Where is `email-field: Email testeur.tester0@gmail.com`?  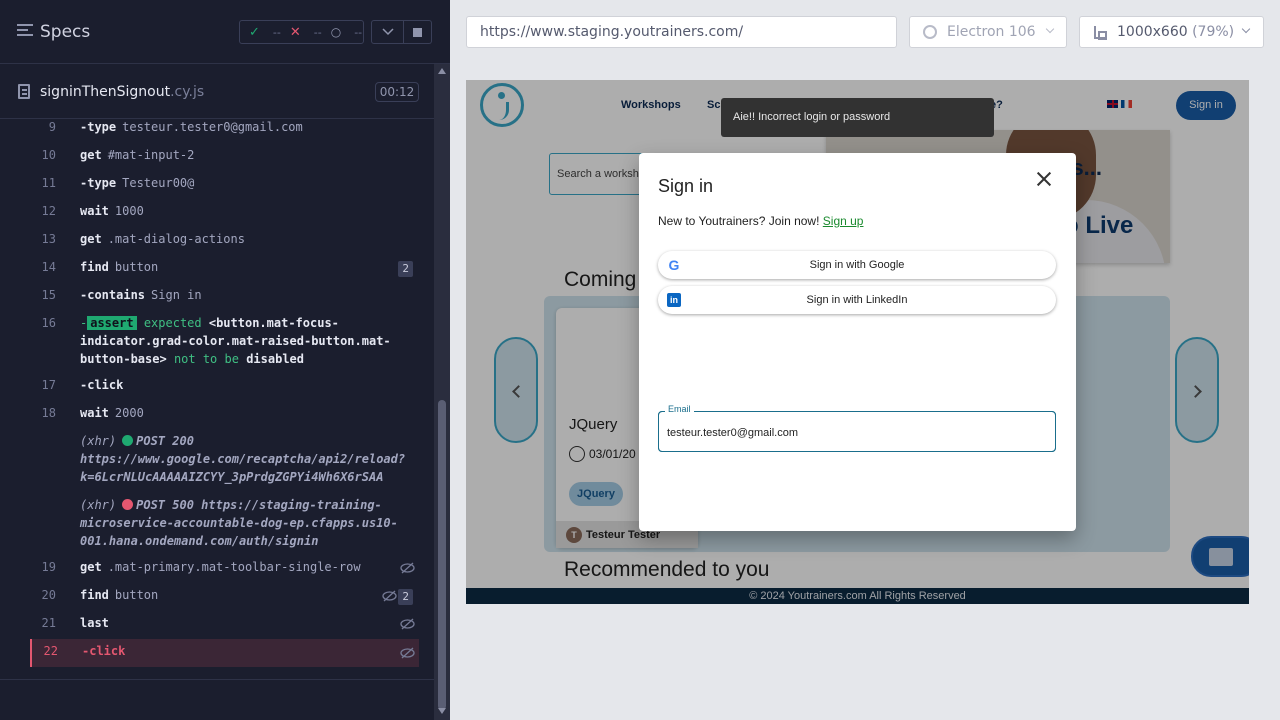 email-field: Email testeur.tester0@gmail.com is located at coordinates (857, 428).